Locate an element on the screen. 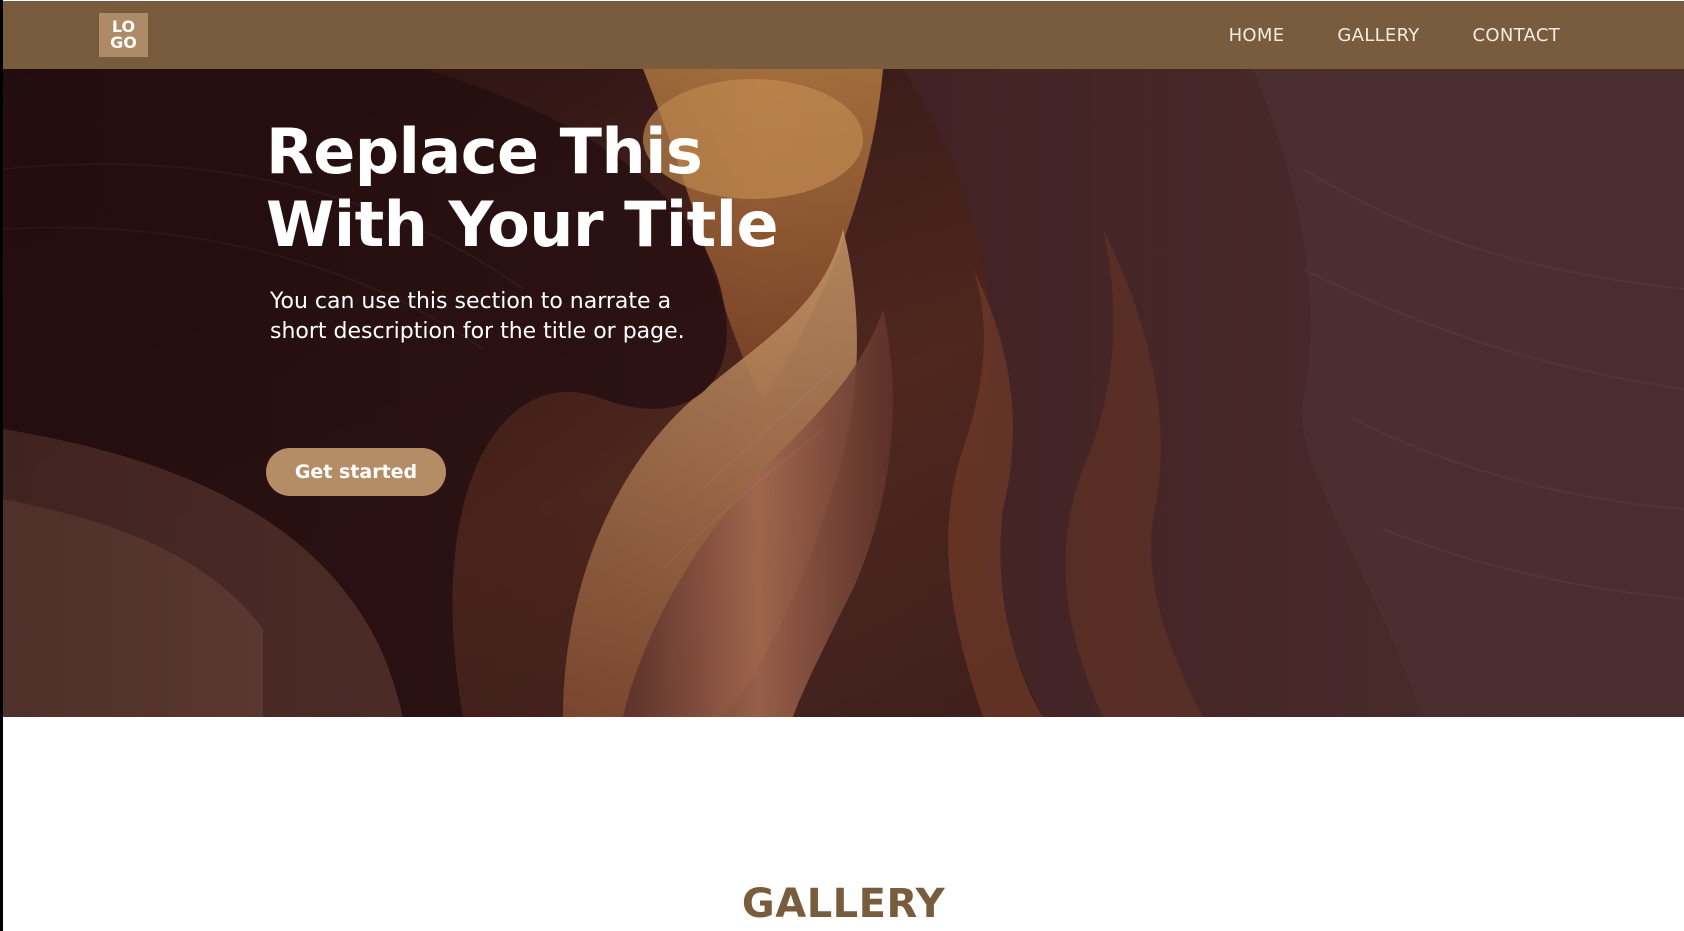 The width and height of the screenshot is (1684, 931). hero-title-line-1: Replace This is located at coordinates (484, 151).